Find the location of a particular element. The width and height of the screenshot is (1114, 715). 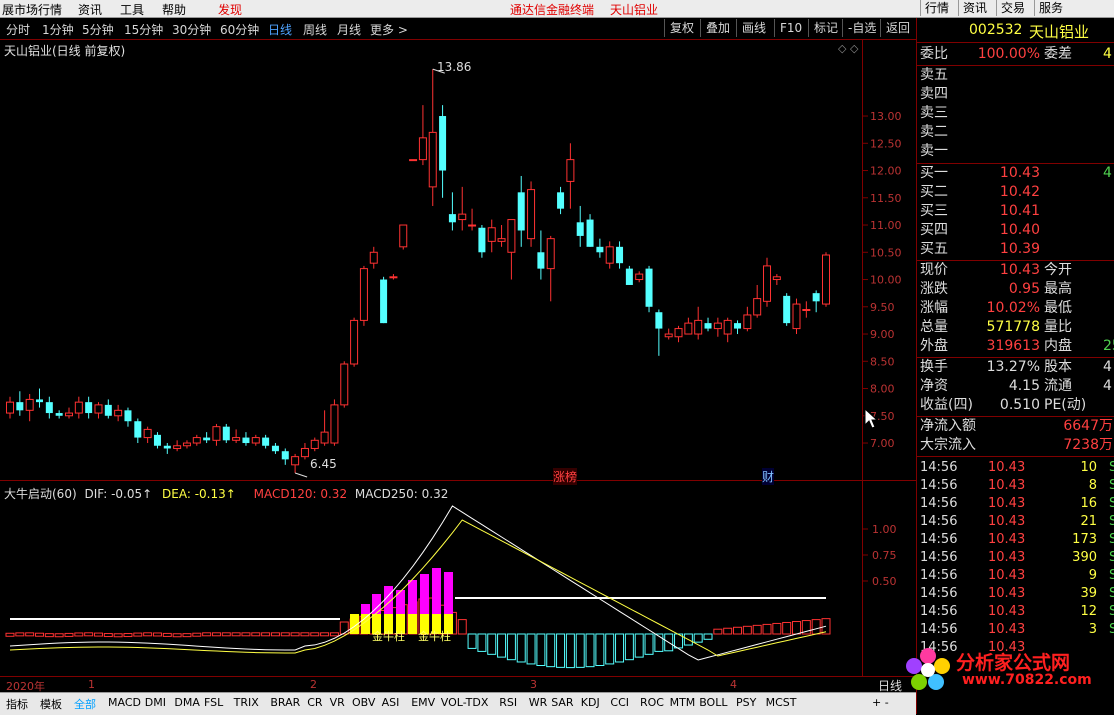

flower-logo-icon is located at coordinates (928, 669).